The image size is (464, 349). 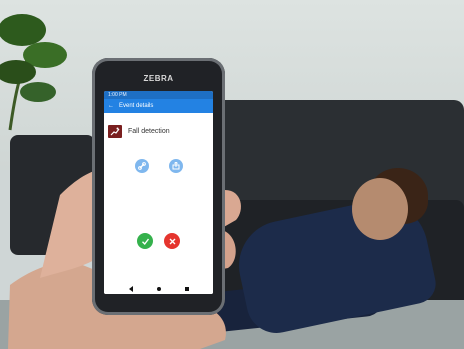 What do you see at coordinates (158, 118) in the screenshot?
I see `event-meta` at bounding box center [158, 118].